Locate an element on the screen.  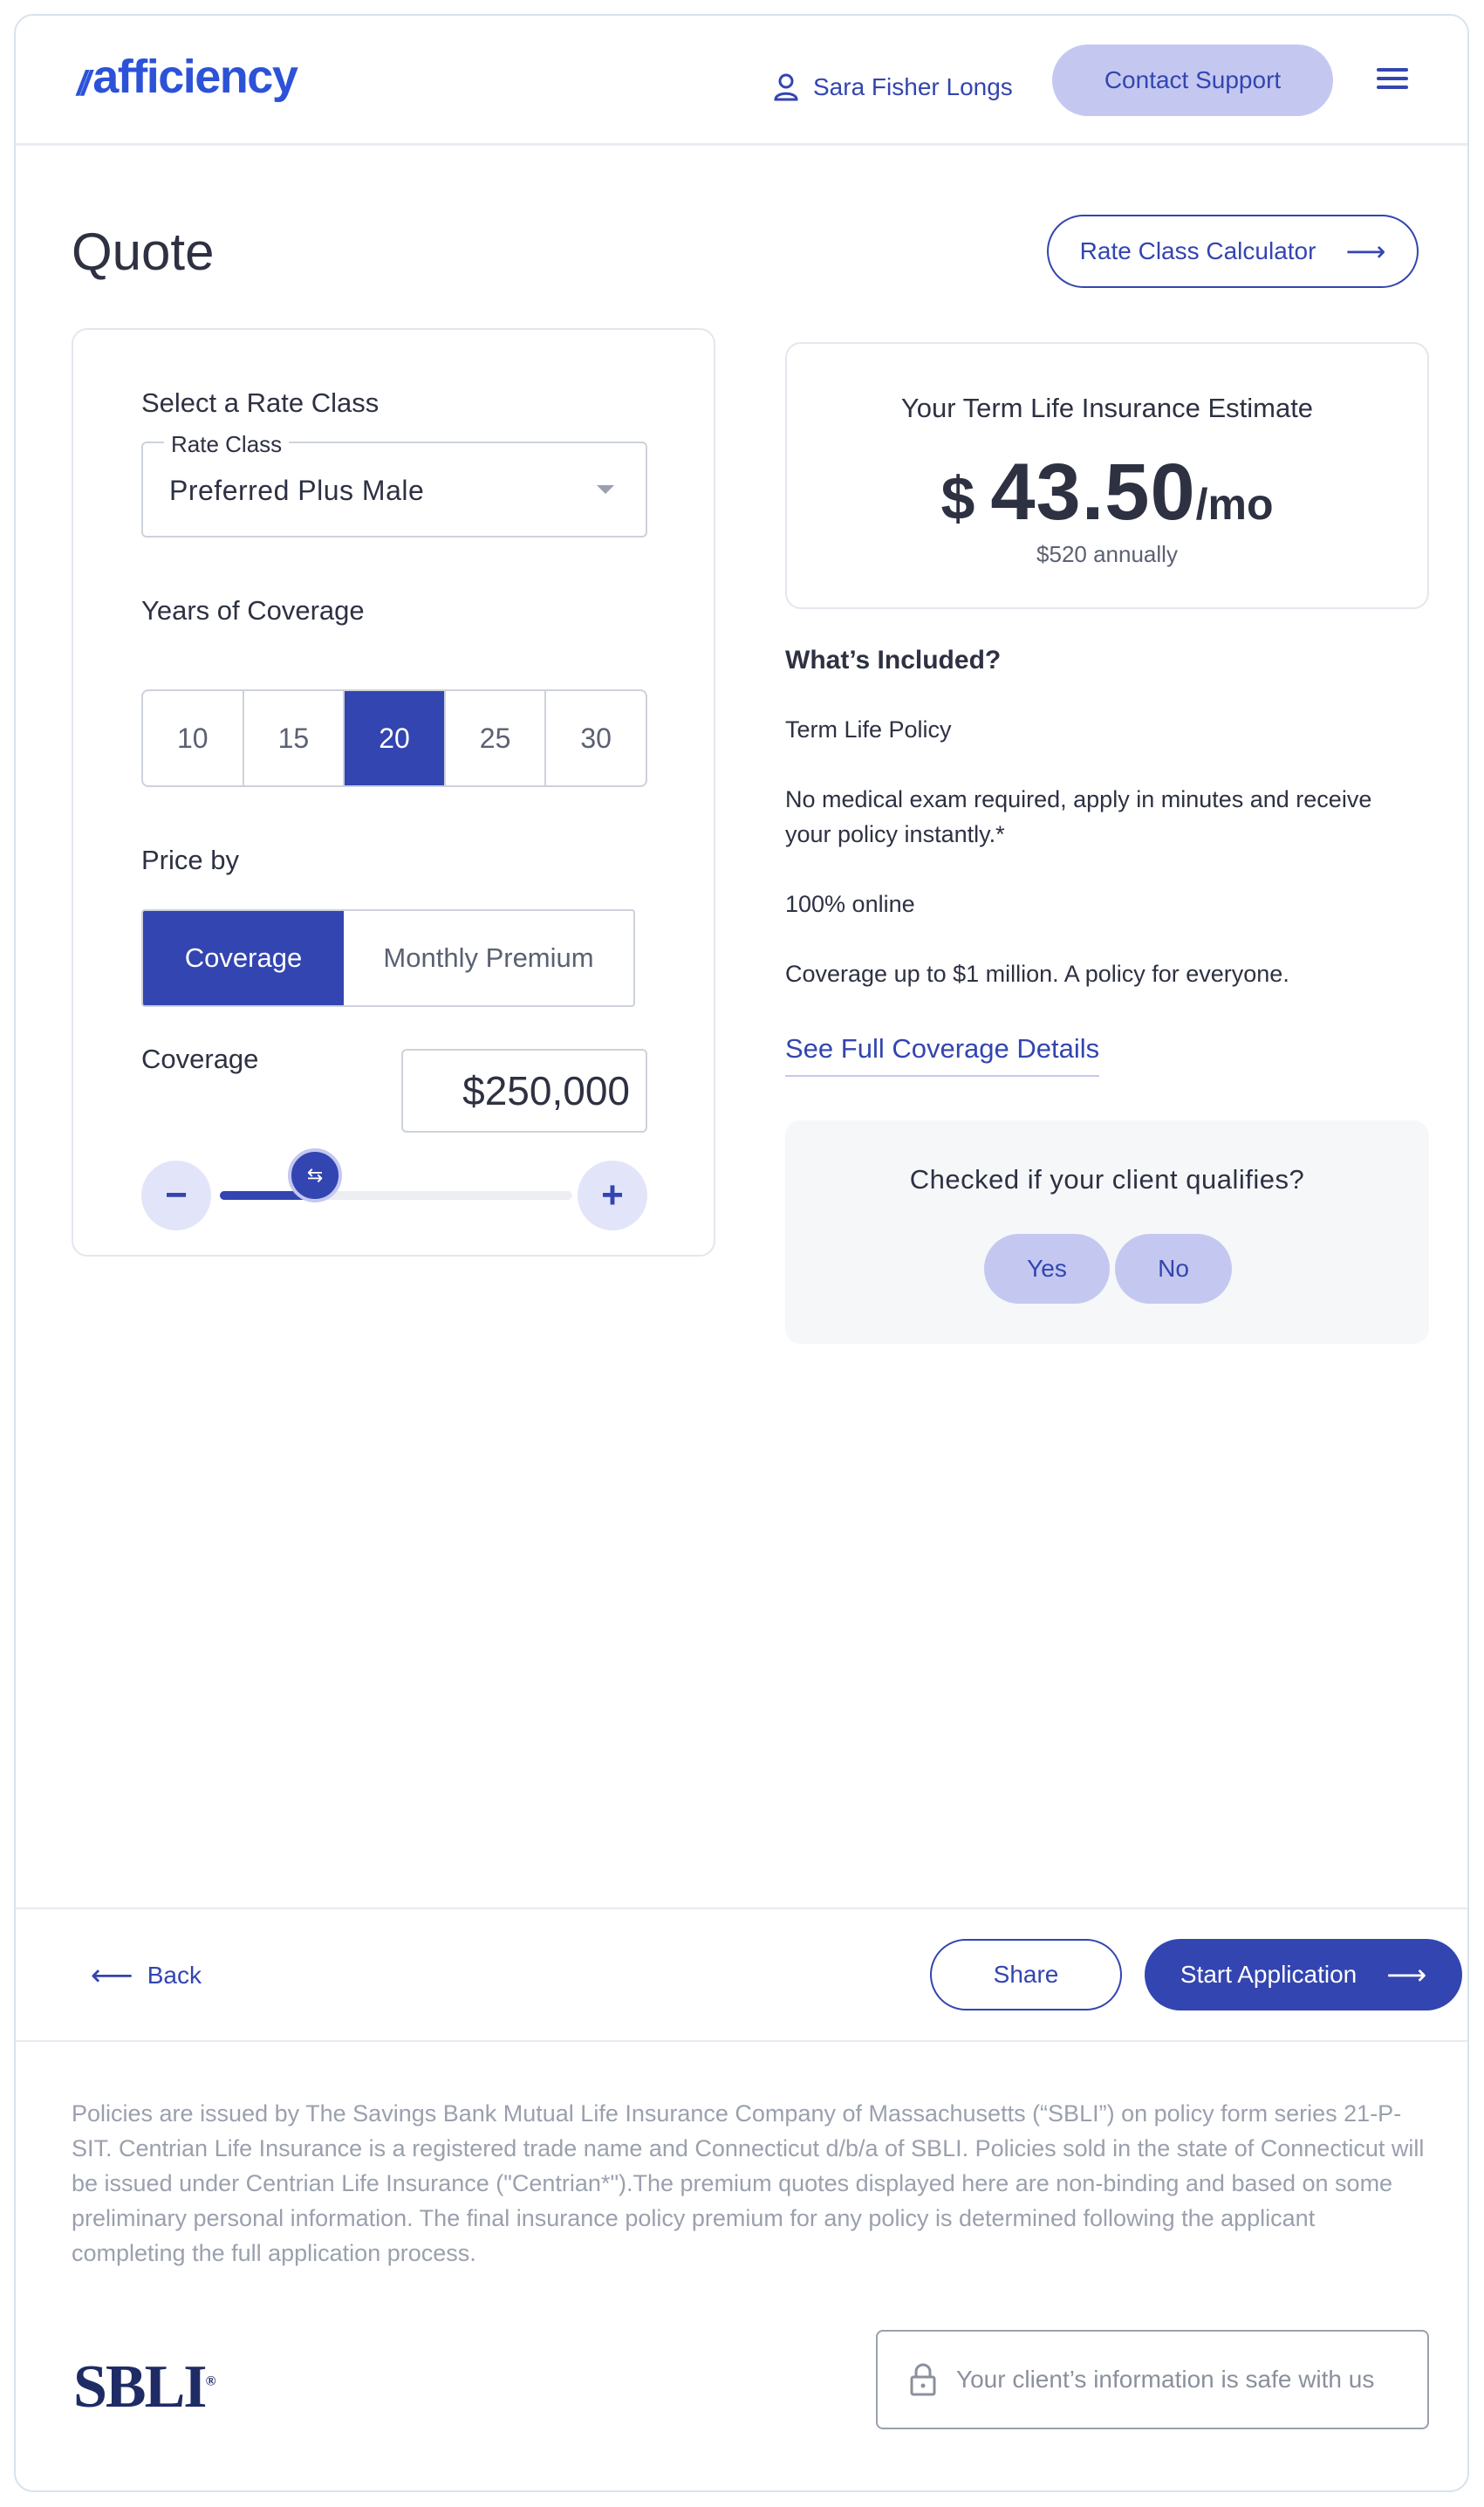
user-account: Sara Fisher Longs is located at coordinates (893, 87).